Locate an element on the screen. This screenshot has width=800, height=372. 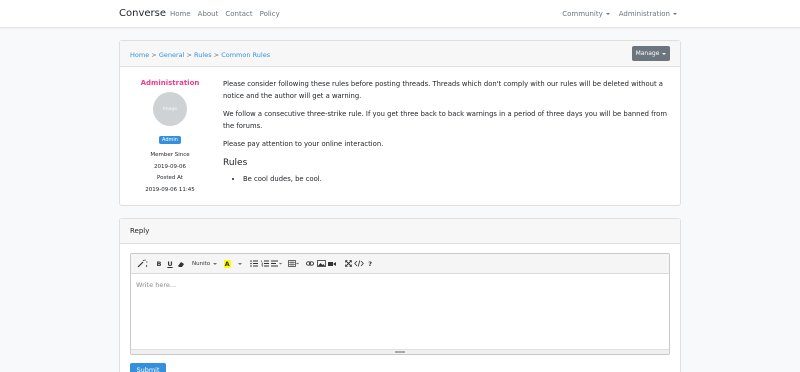
editor-toolbar: B U Nunito A ? is located at coordinates (400, 264).